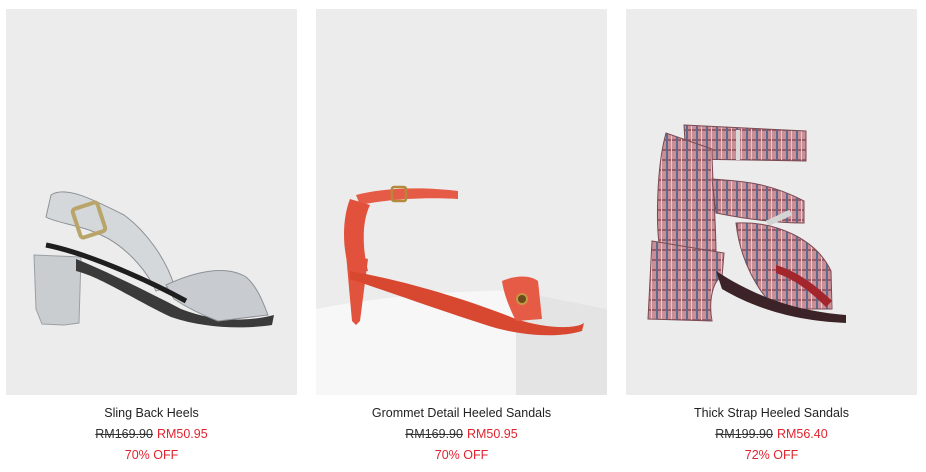 The image size is (926, 472). Describe the element at coordinates (151, 413) in the screenshot. I see `product-name: Sling Back Heels` at that location.